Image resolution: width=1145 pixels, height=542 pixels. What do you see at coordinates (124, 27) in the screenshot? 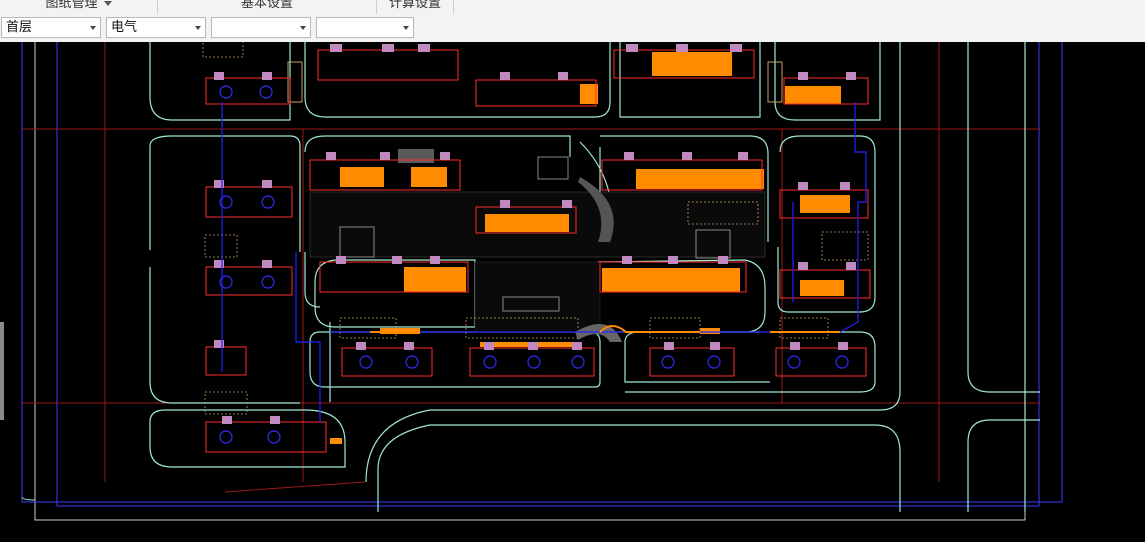
I see `discipline-select-value: 电气` at bounding box center [124, 27].